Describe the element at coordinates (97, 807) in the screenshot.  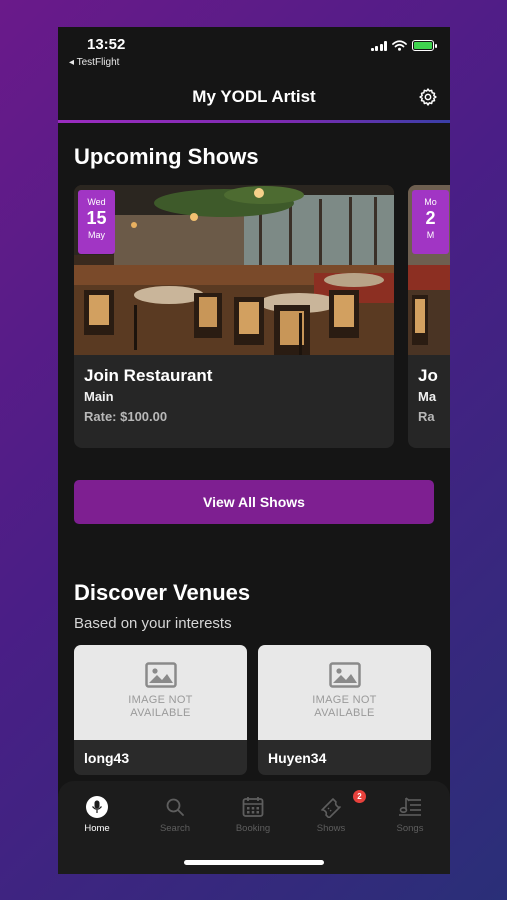
I see `microphone-icon` at that location.